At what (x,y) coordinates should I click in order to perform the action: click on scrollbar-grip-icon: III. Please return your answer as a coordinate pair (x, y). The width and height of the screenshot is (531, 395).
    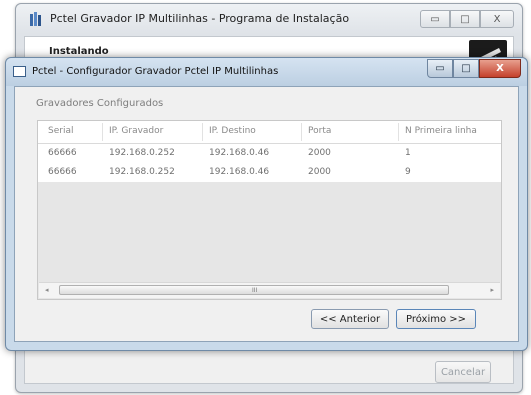
    Looking at the image, I should click on (255, 290).